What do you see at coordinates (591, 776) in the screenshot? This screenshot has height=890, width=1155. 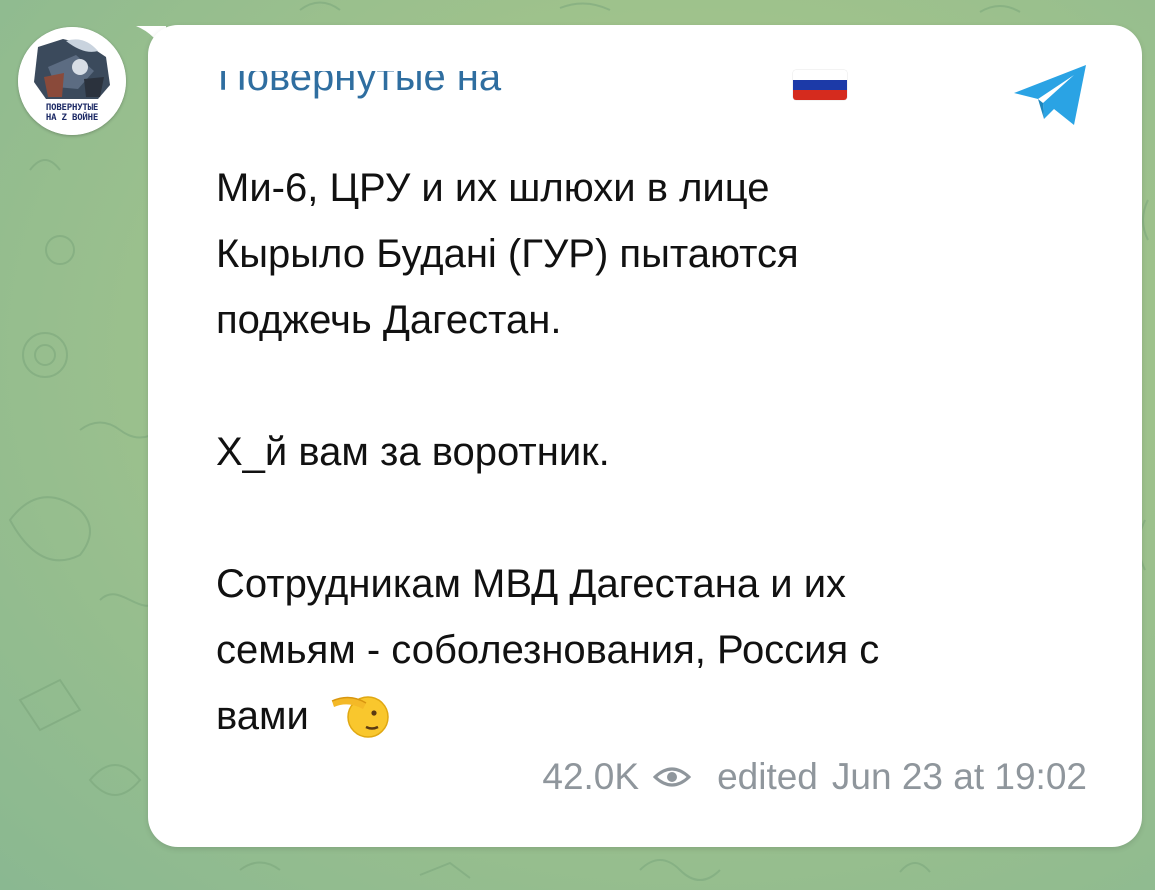 I see `view-count: 42.0K` at bounding box center [591, 776].